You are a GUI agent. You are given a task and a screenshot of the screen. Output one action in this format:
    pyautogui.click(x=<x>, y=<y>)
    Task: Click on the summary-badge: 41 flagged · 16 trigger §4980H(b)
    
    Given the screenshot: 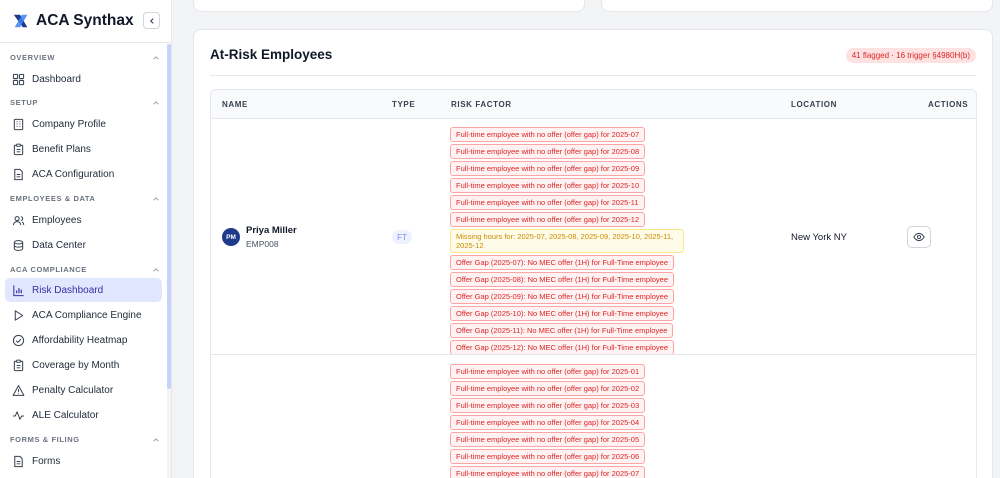 What is the action you would take?
    pyautogui.click(x=910, y=55)
    